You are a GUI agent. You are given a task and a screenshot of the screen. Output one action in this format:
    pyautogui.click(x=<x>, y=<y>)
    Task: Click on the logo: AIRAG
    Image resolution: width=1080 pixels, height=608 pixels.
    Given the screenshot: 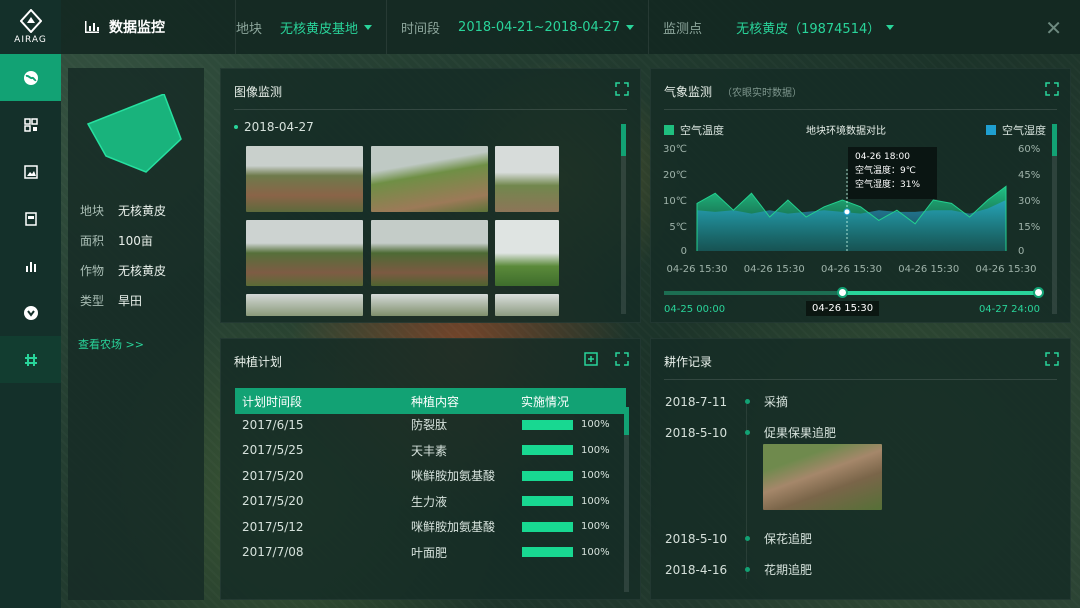 What is the action you would take?
    pyautogui.click(x=30, y=27)
    